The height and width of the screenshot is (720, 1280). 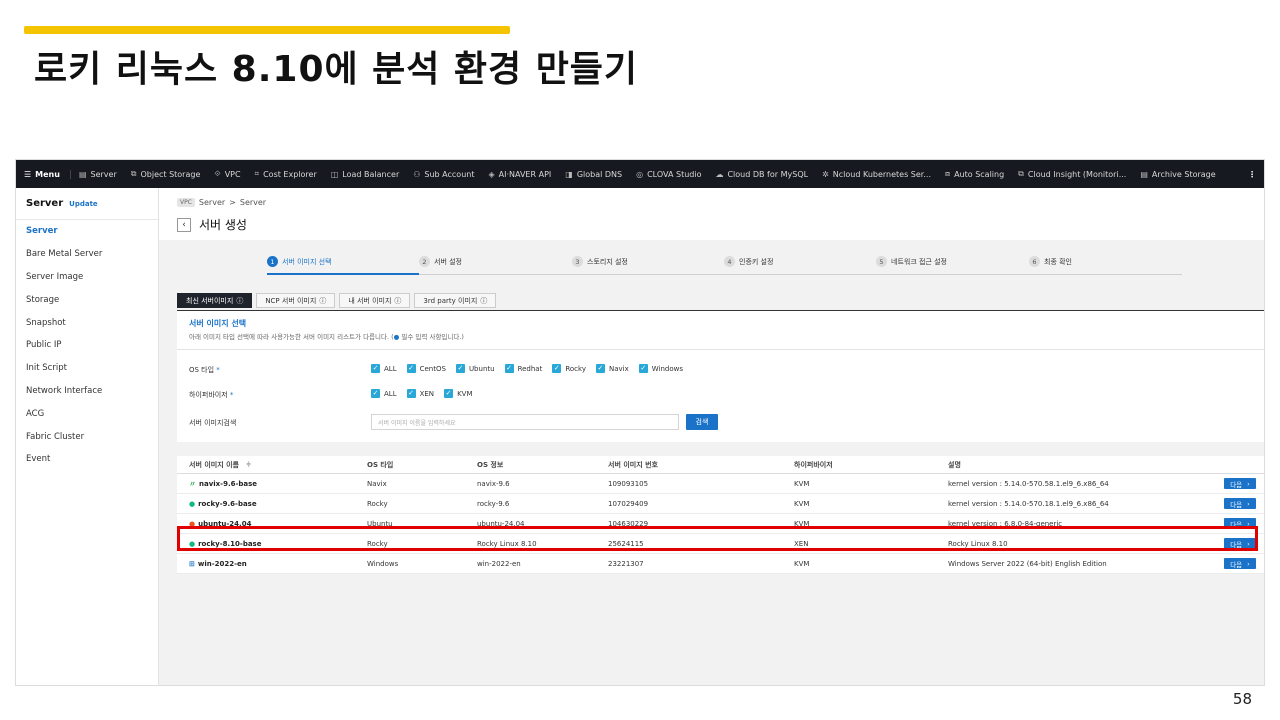 I want to click on nav-item-ai-naver-api: ◈ AI·NAVER API, so click(x=519, y=174).